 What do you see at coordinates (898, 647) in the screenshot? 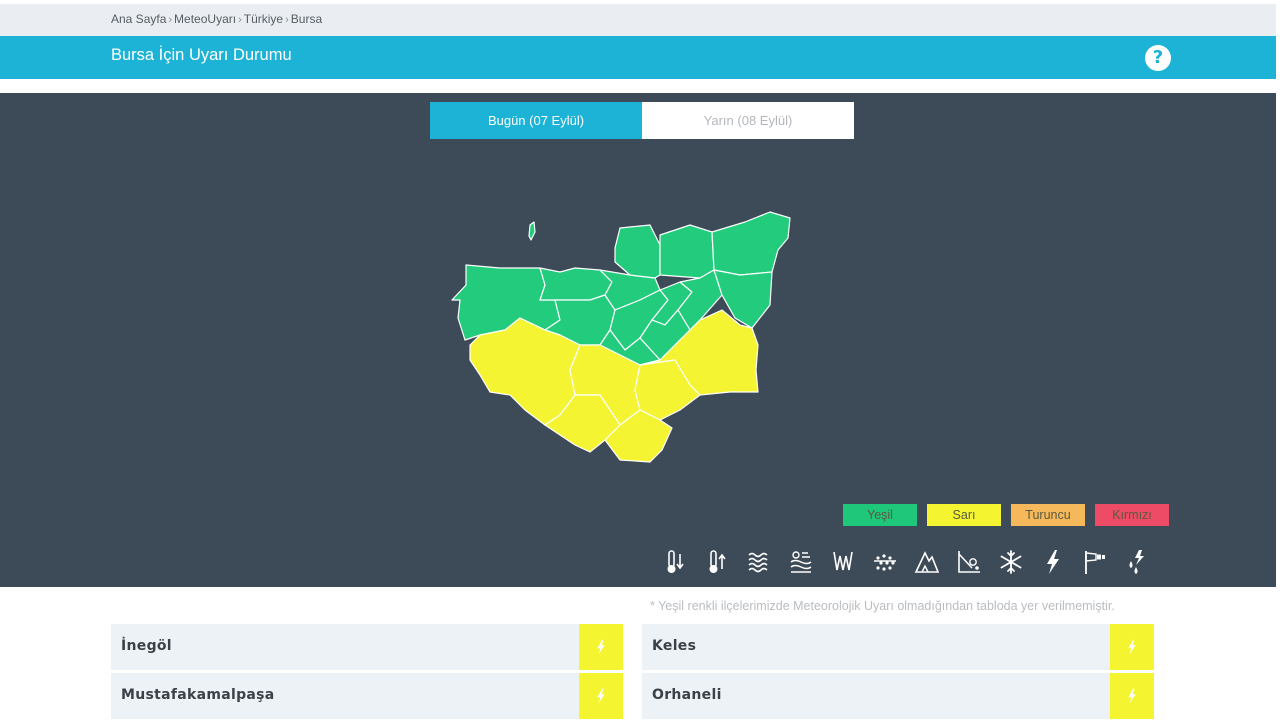
I see `district-row-keles: Keles` at bounding box center [898, 647].